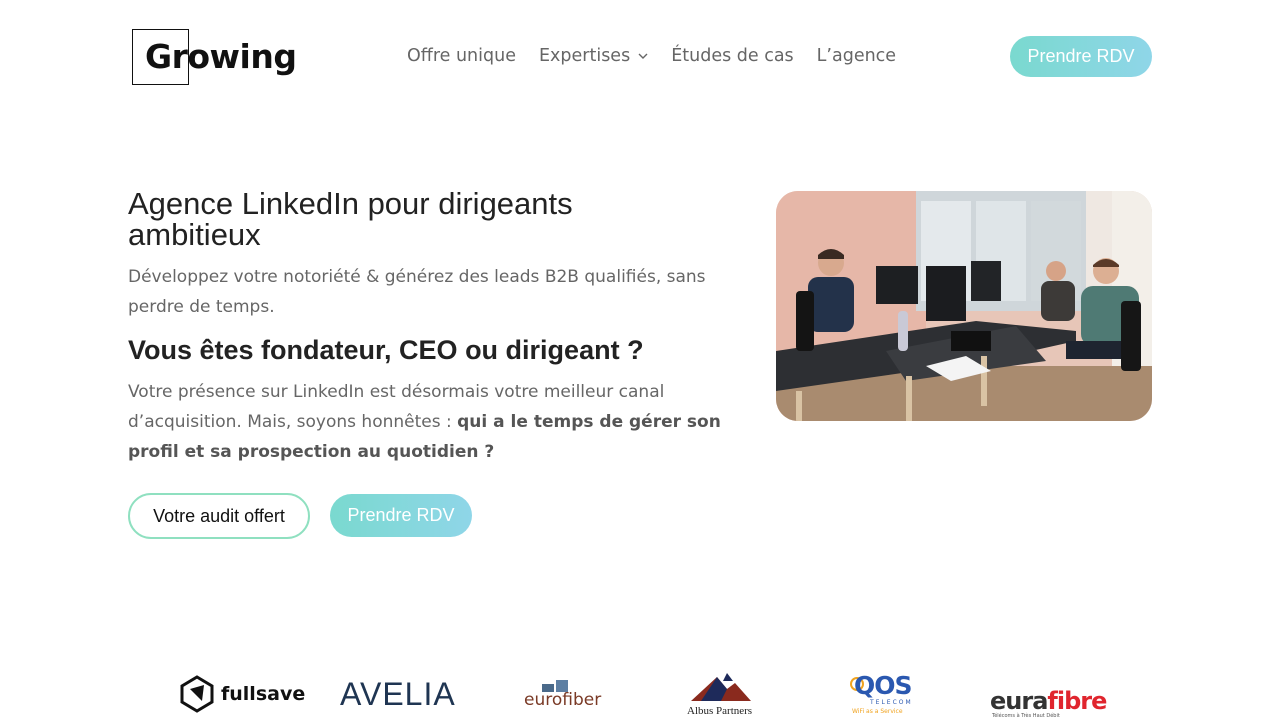  I want to click on qos-text: QOS, so click(883, 685).